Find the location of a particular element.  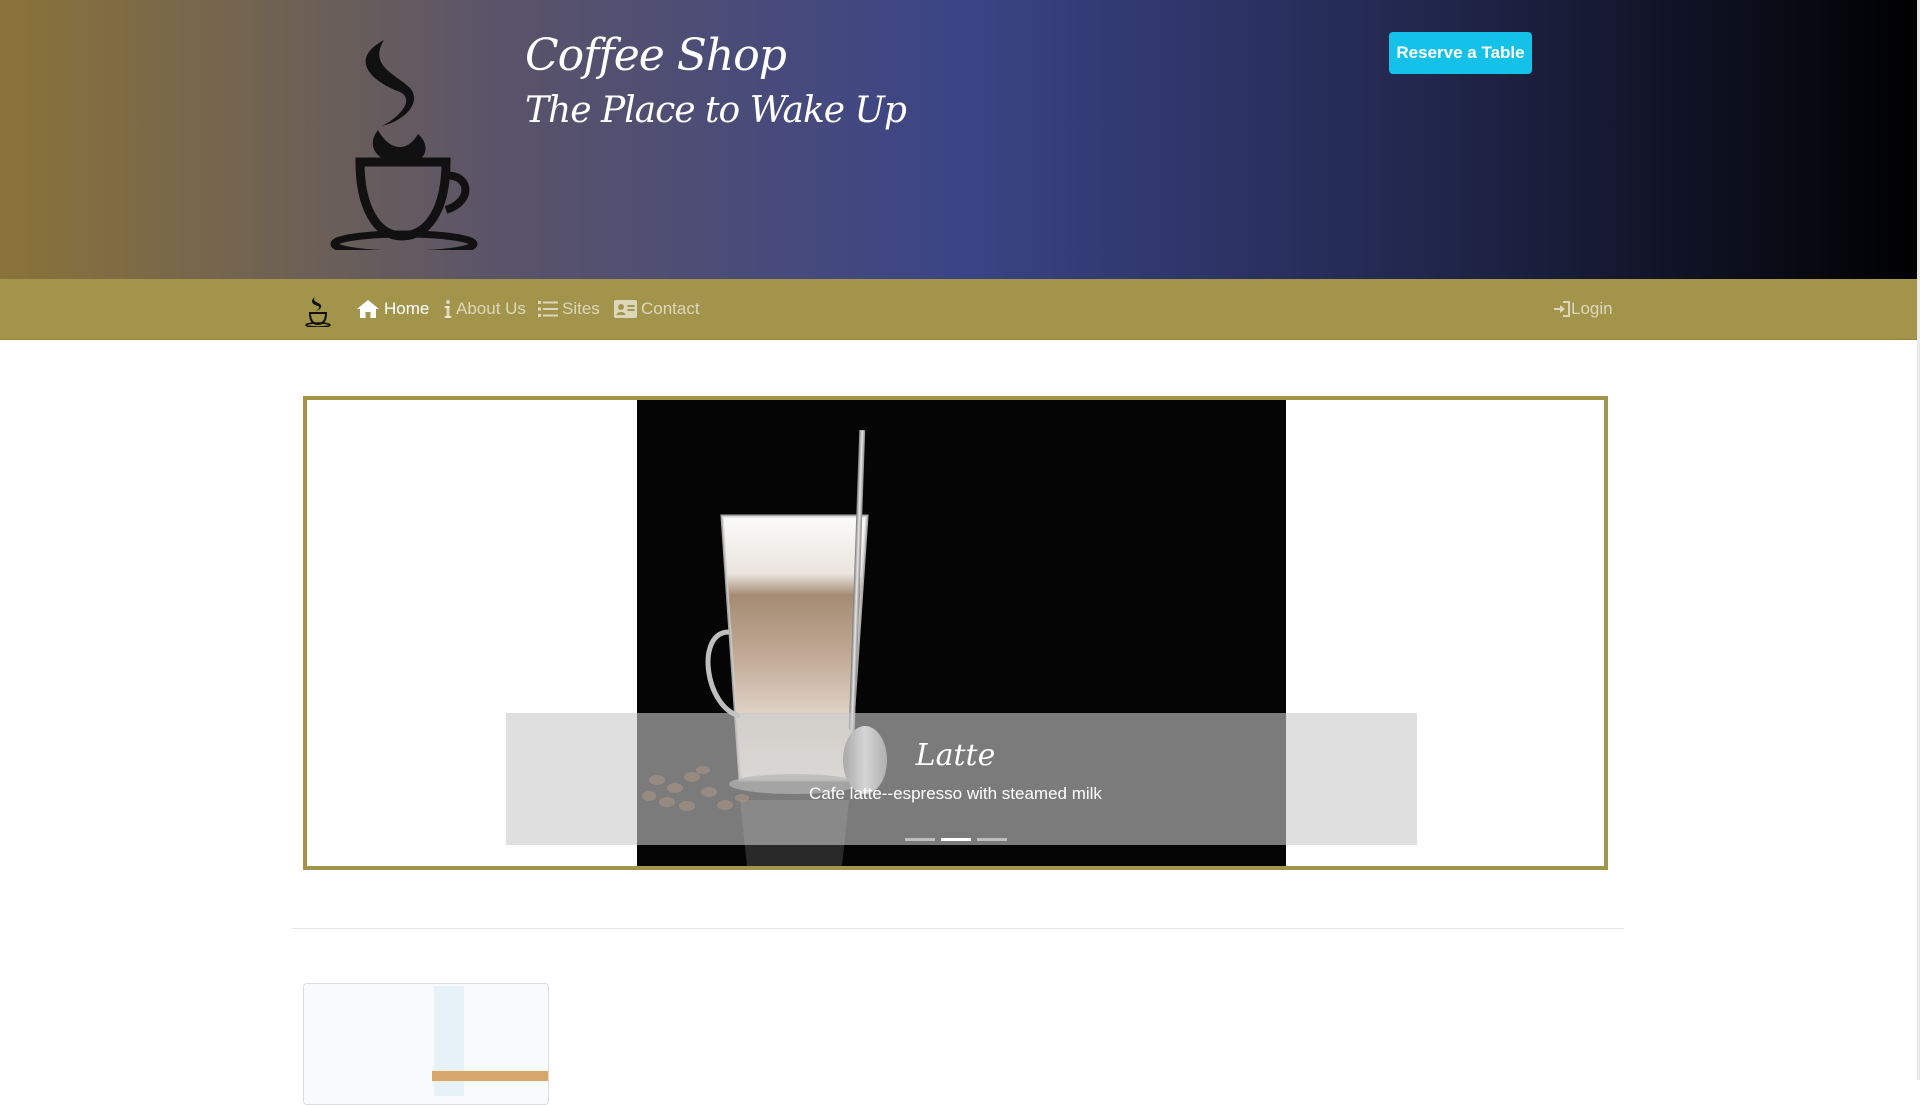

home-icon is located at coordinates (368, 309).